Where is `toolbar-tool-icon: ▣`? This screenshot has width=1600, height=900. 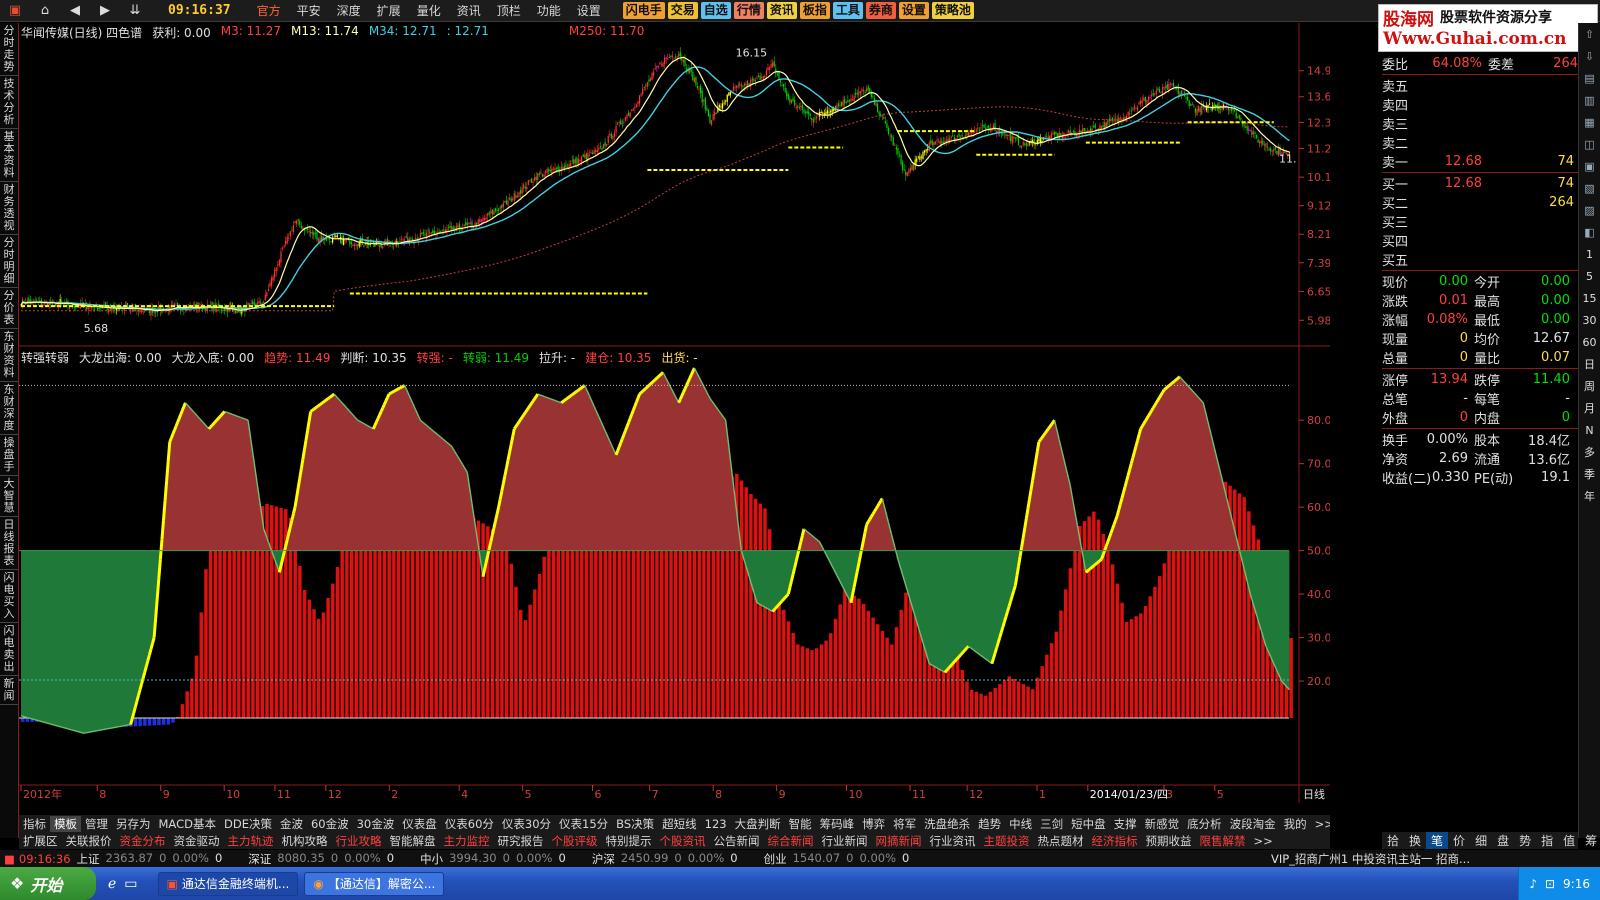
toolbar-tool-icon: ▣ is located at coordinates (1589, 166).